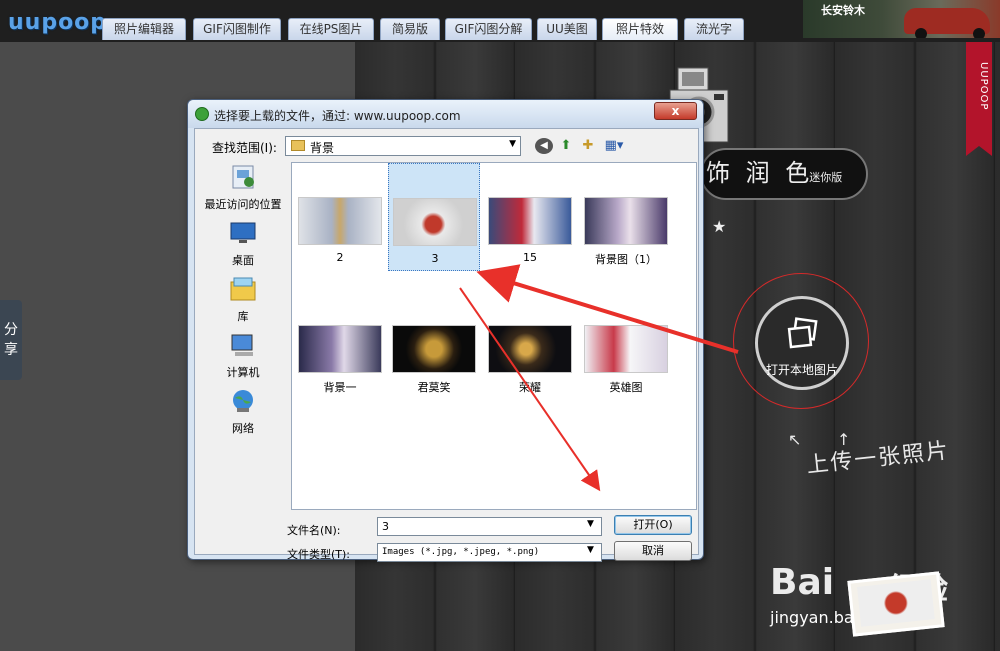 This screenshot has width=1000, height=651. Describe the element at coordinates (714, 29) in the screenshot. I see `nav-tab-flowing-text: 流光字` at that location.